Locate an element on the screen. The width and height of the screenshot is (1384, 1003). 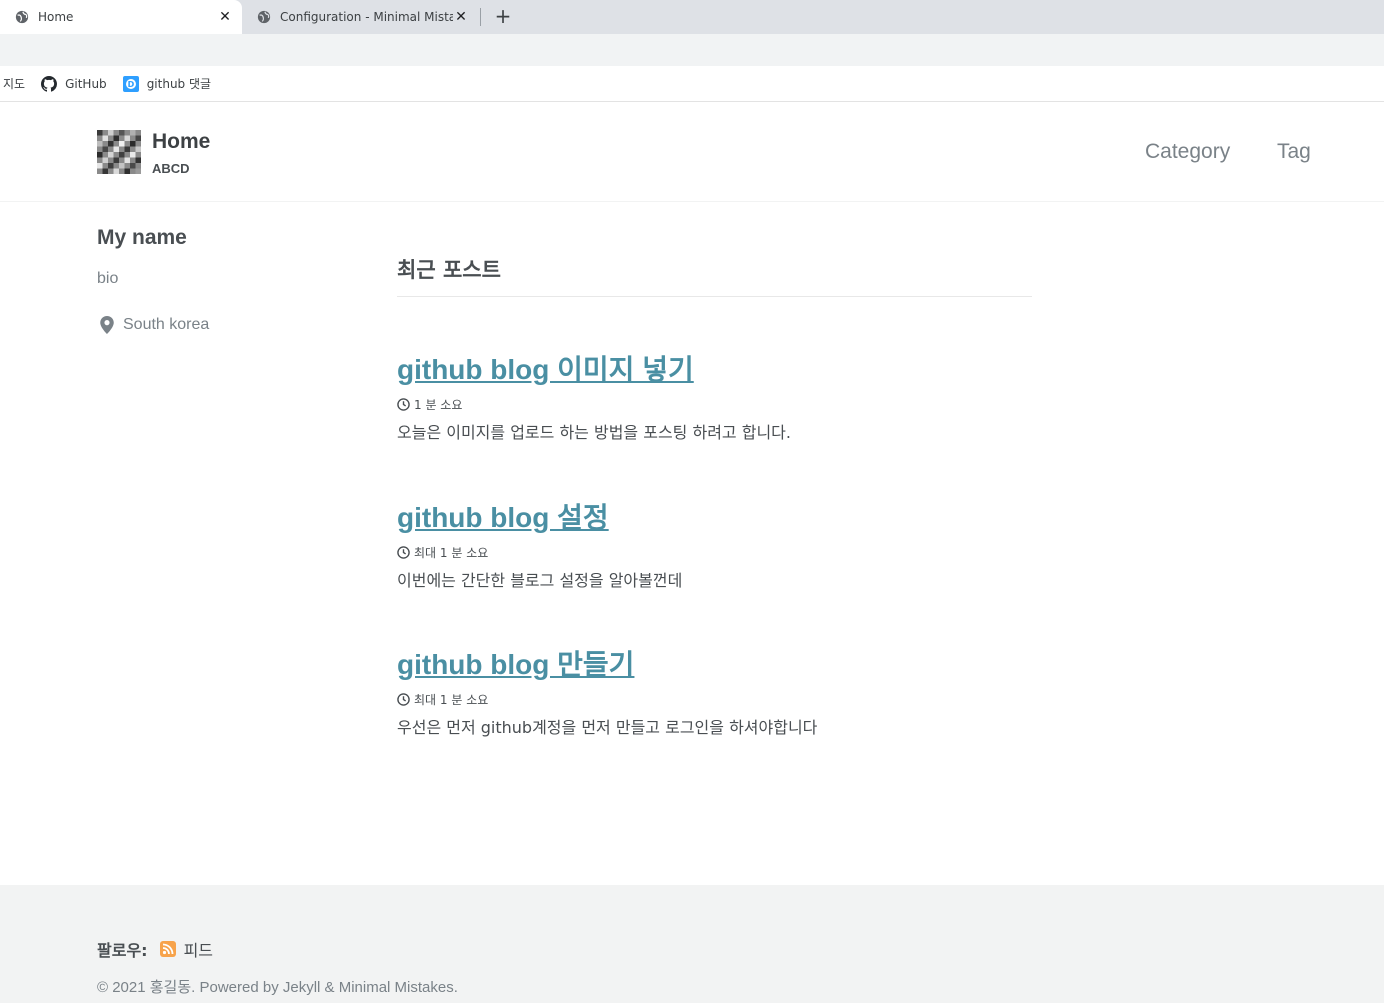
footer-follow: 팔로우: 피드 is located at coordinates (155, 949).